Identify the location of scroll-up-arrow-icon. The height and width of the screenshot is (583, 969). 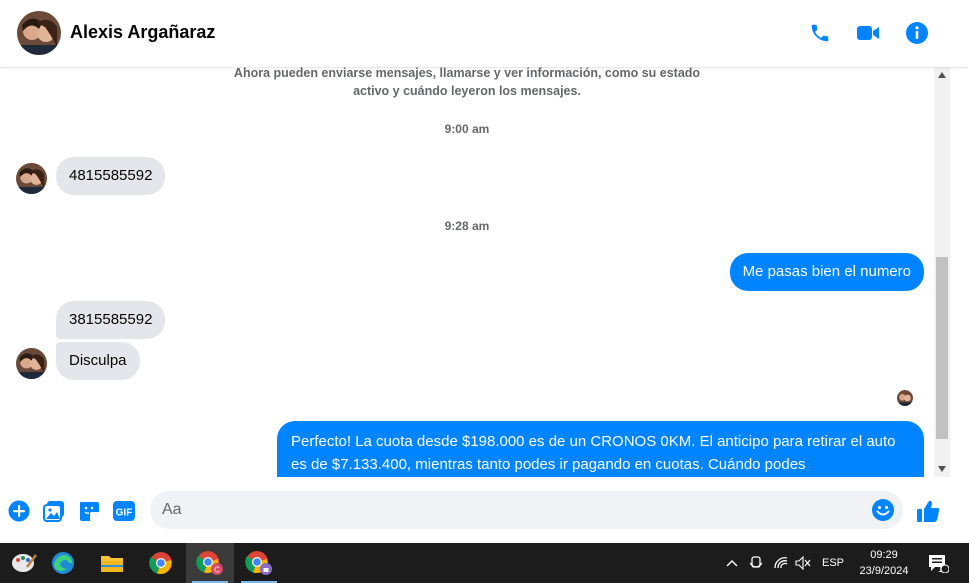
(942, 75).